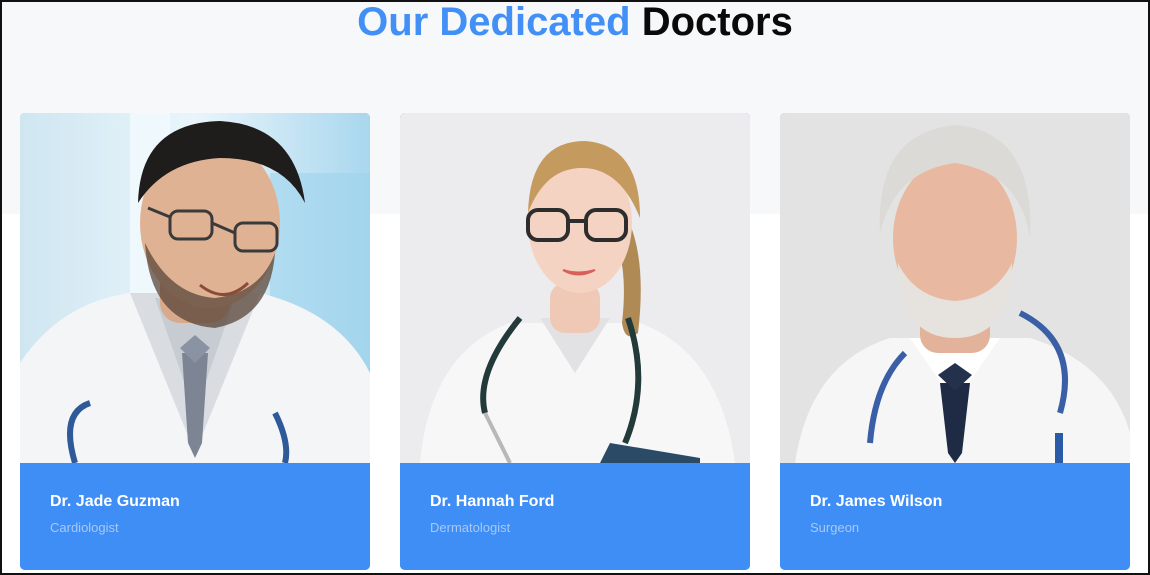 The height and width of the screenshot is (575, 1150). What do you see at coordinates (84, 527) in the screenshot?
I see `doctor-specialty: Cardiologist` at bounding box center [84, 527].